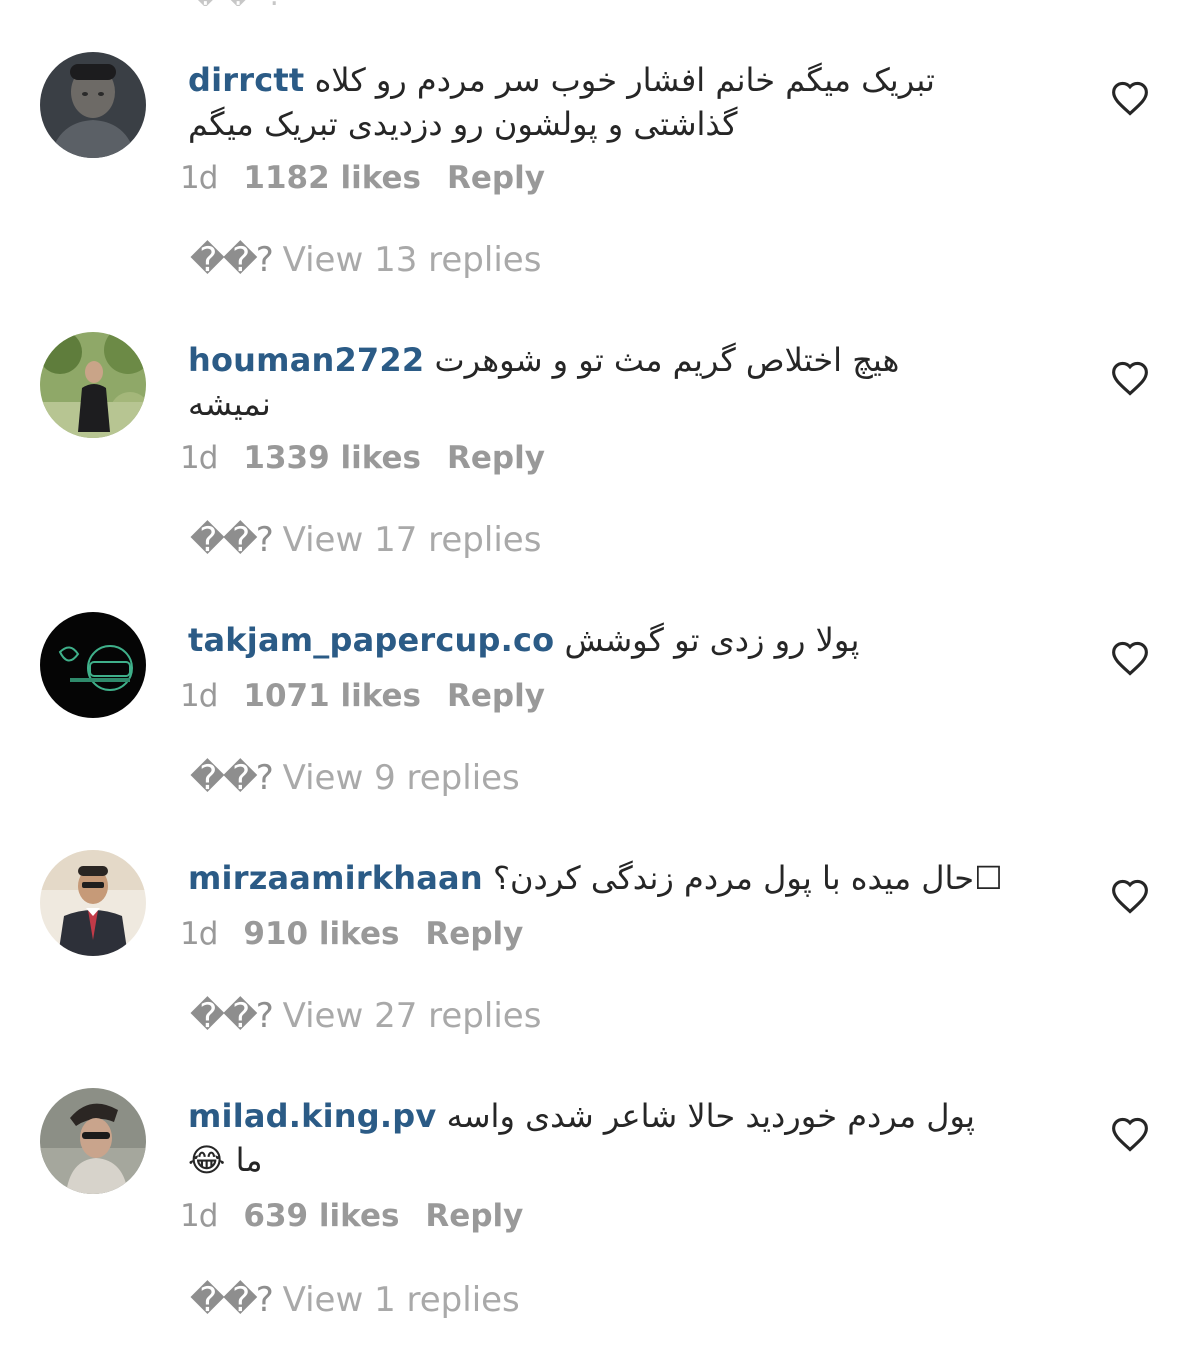  Describe the element at coordinates (628, 404) in the screenshot. I see `comment-text-line: نمیشه` at that location.